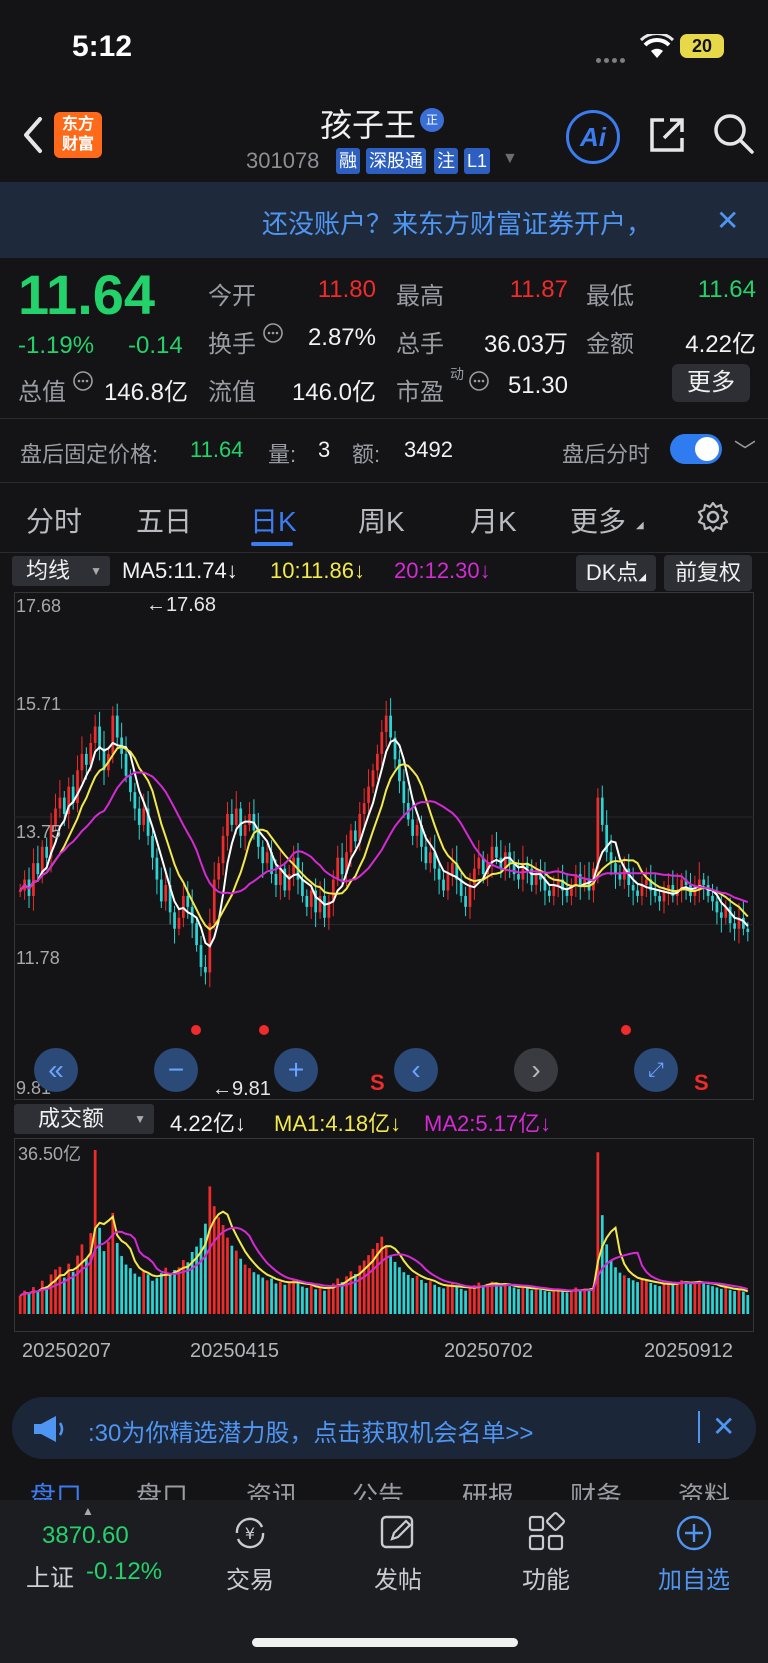  Describe the element at coordinates (384, 1235) in the screenshot. I see `volume-chart` at that location.